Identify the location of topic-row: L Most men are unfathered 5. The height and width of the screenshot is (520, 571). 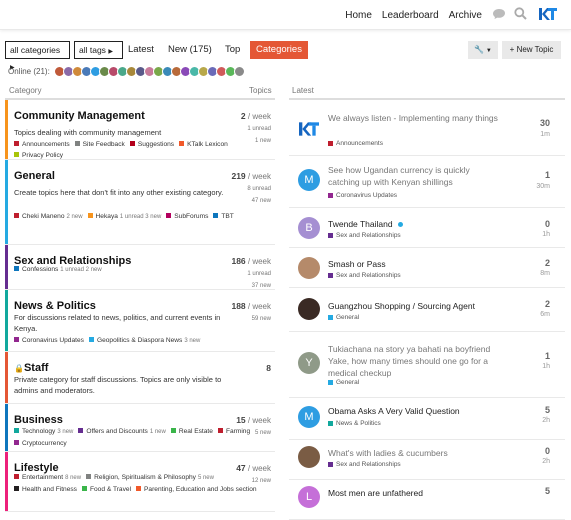
(427, 500).